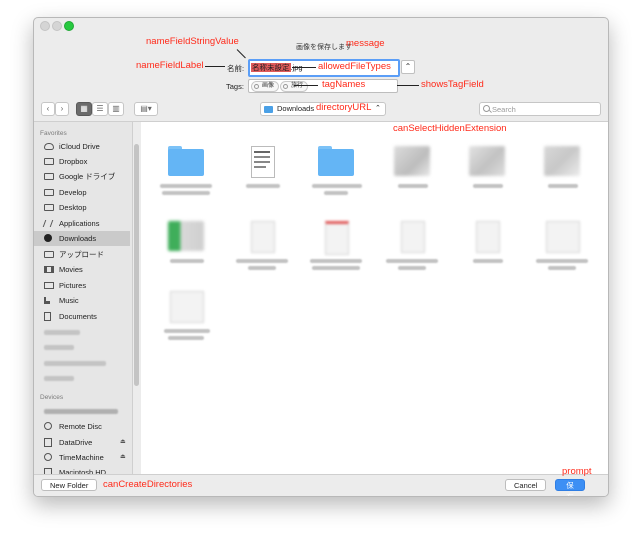  I want to click on sidebar-item-label: Documents, so click(78, 316).